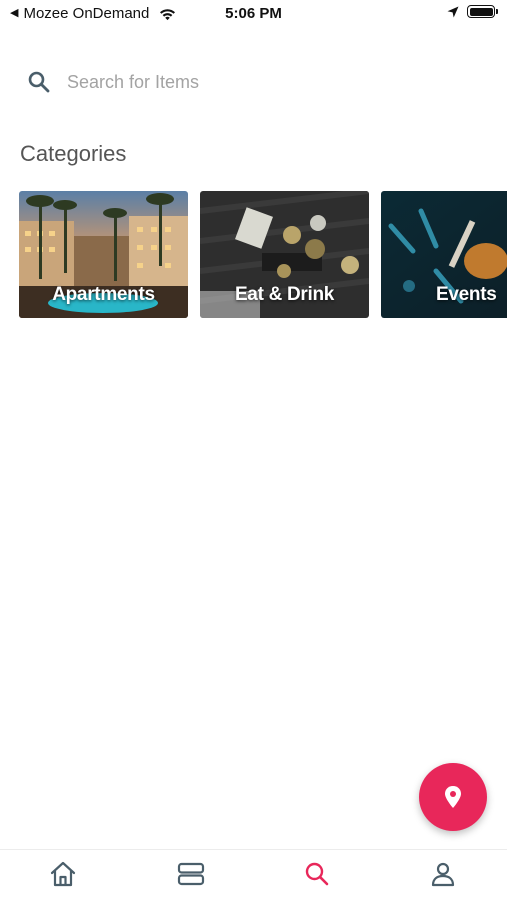 This screenshot has width=507, height=900. I want to click on map-pin-icon, so click(453, 797).